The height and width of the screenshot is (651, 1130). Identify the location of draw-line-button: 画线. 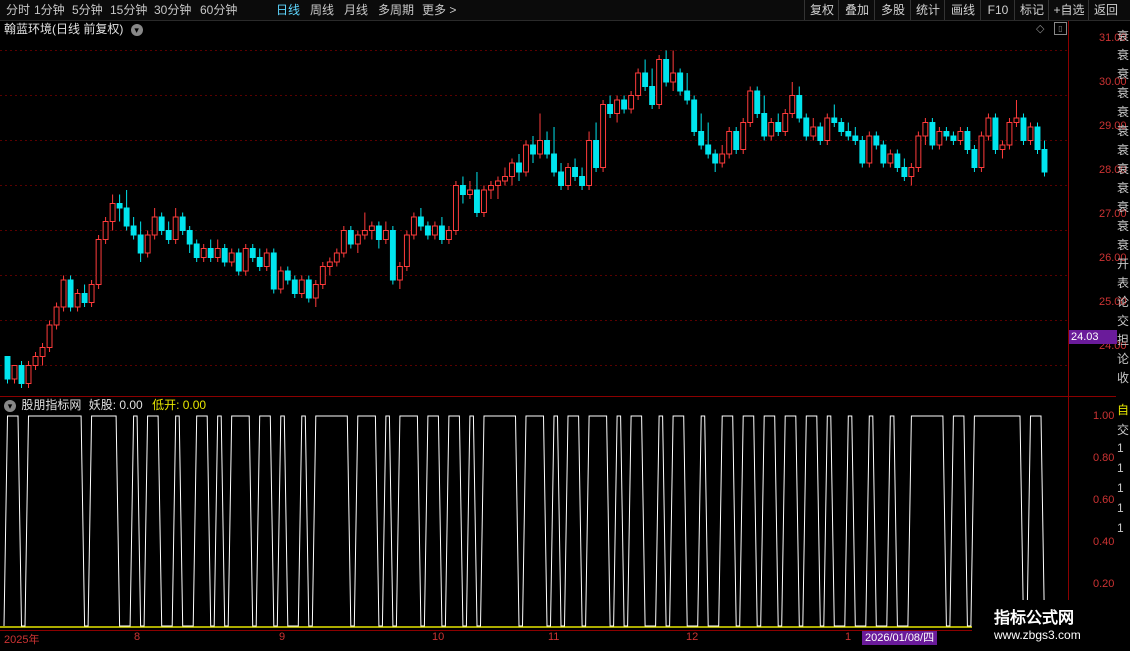
(962, 10).